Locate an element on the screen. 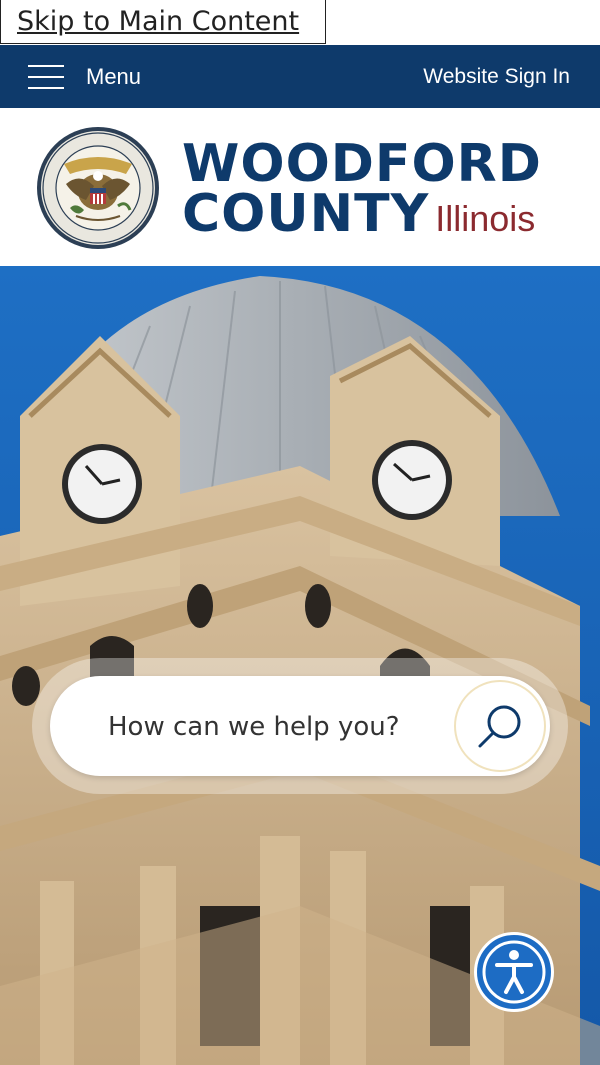  site-header: WOODFORD COUNTY Illinois is located at coordinates (300, 187).